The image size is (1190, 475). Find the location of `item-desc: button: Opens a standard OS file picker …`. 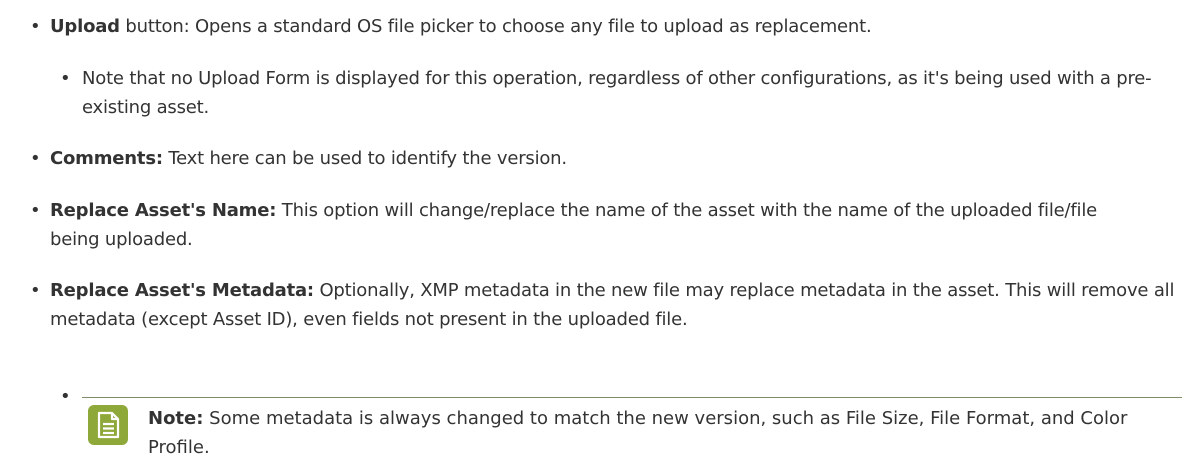

item-desc: button: Opens a standard OS file picker … is located at coordinates (495, 26).